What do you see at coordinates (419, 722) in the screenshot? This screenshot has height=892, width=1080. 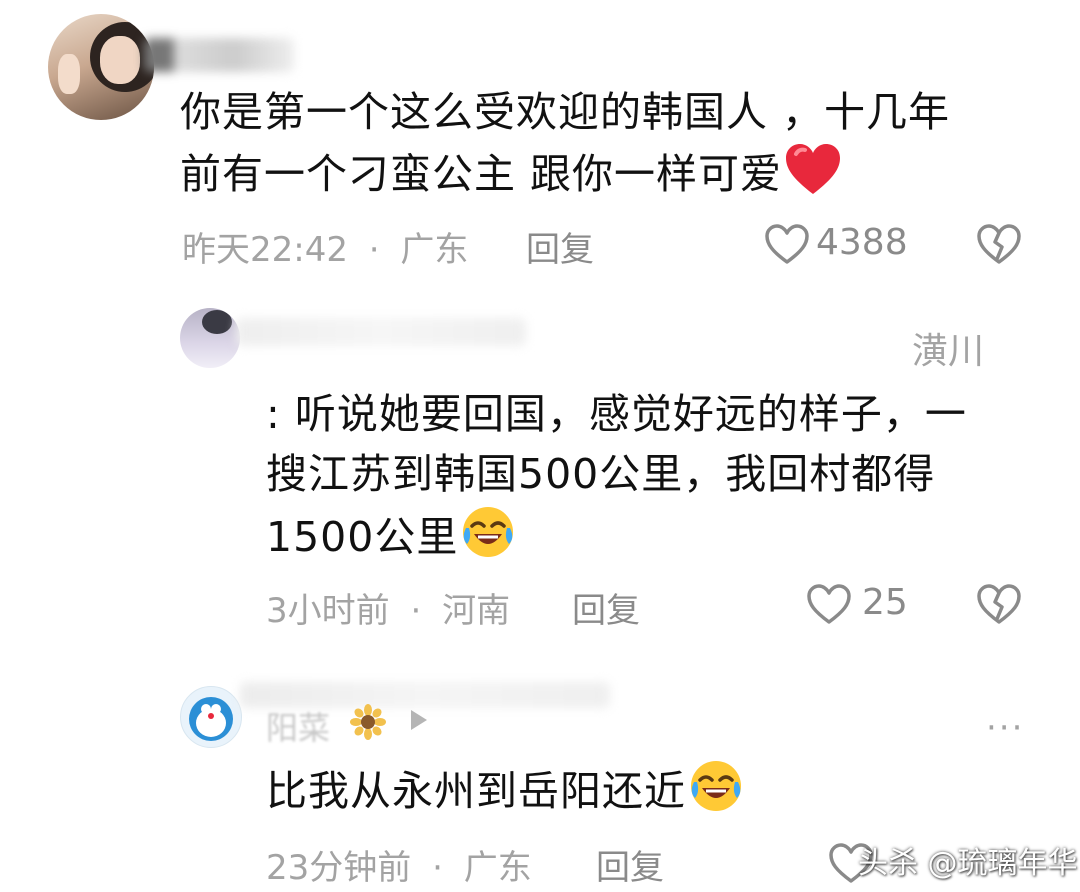 I see `play-arrow-icon` at bounding box center [419, 722].